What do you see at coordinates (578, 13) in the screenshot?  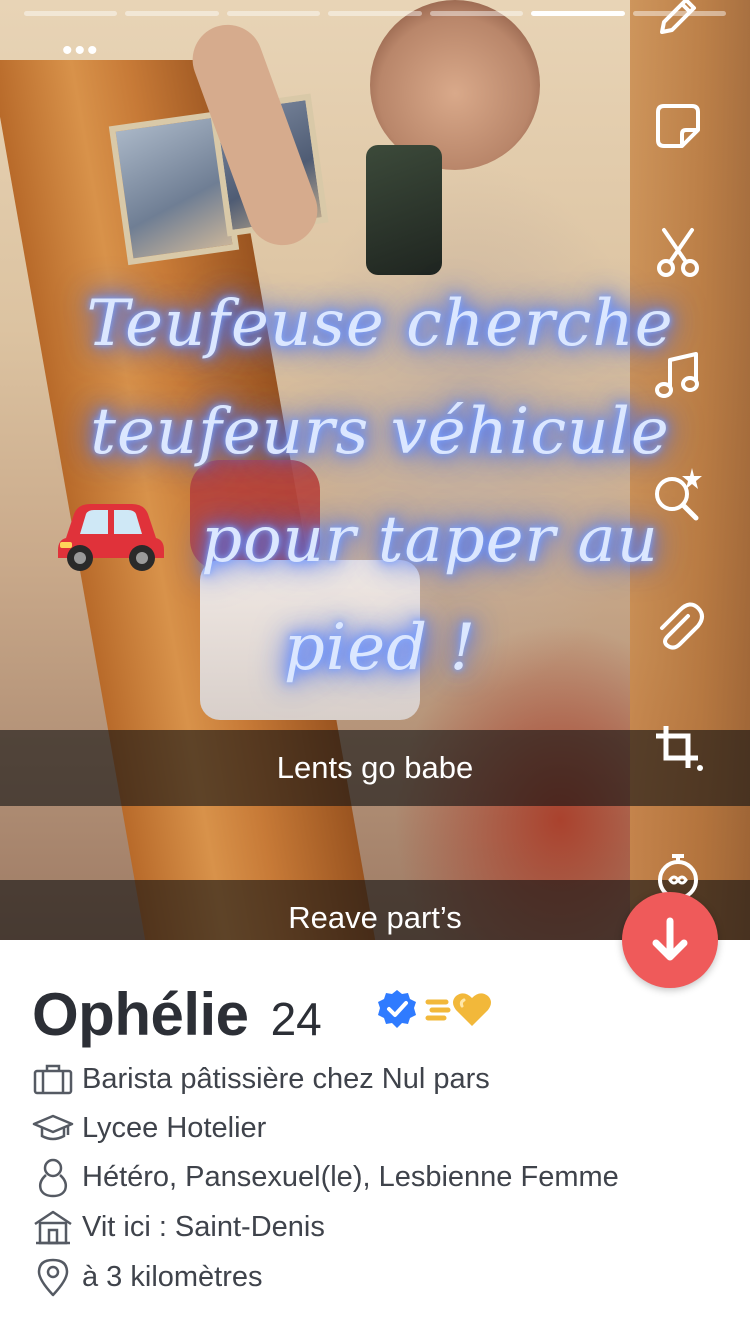 I see `progress-segment-active` at bounding box center [578, 13].